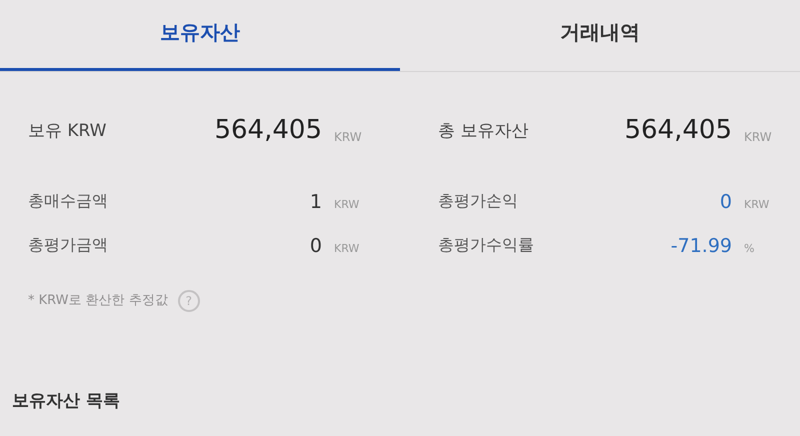  What do you see at coordinates (478, 201) in the screenshot?
I see `stat-label: 총평가손익` at bounding box center [478, 201].